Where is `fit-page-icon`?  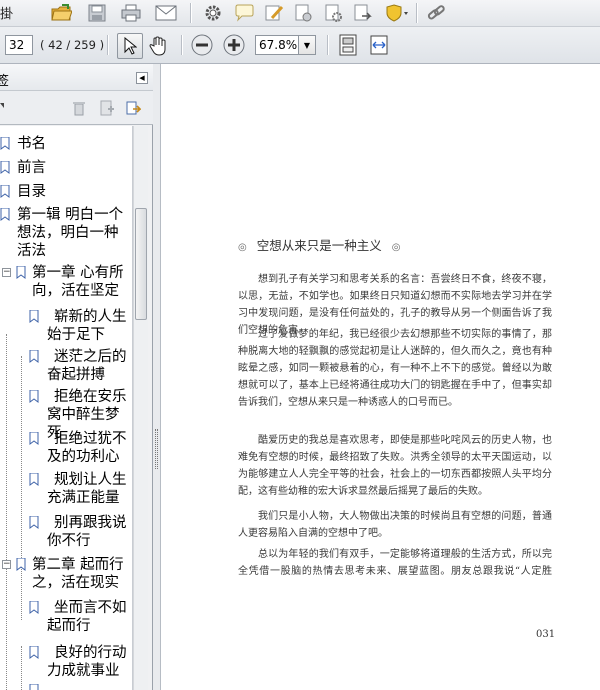 fit-page-icon is located at coordinates (348, 45).